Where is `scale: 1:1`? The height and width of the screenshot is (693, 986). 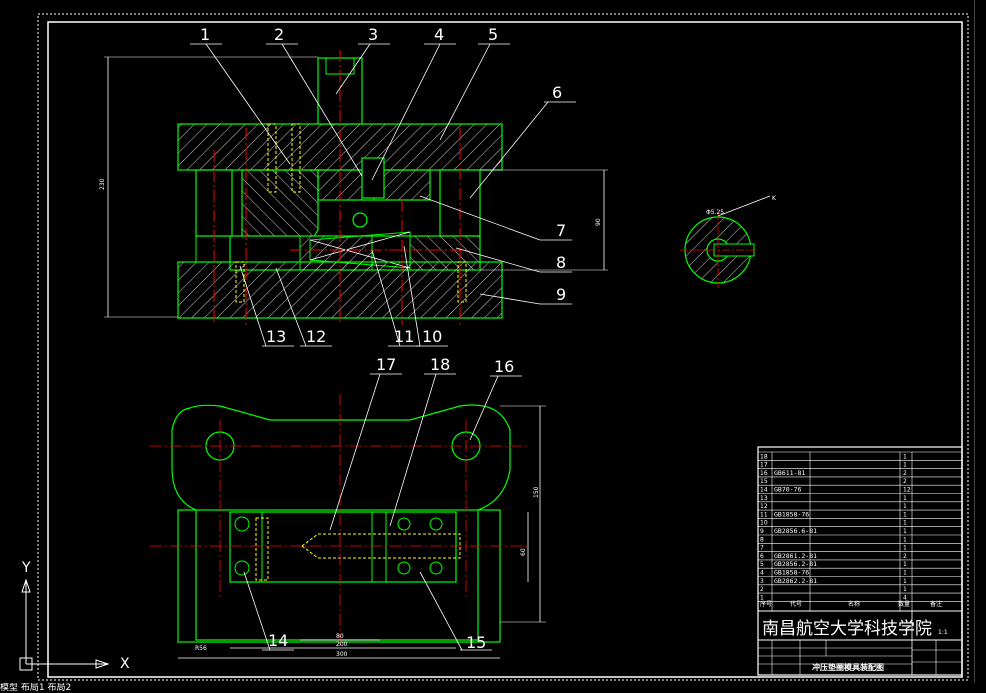
scale: 1:1 is located at coordinates (943, 632).